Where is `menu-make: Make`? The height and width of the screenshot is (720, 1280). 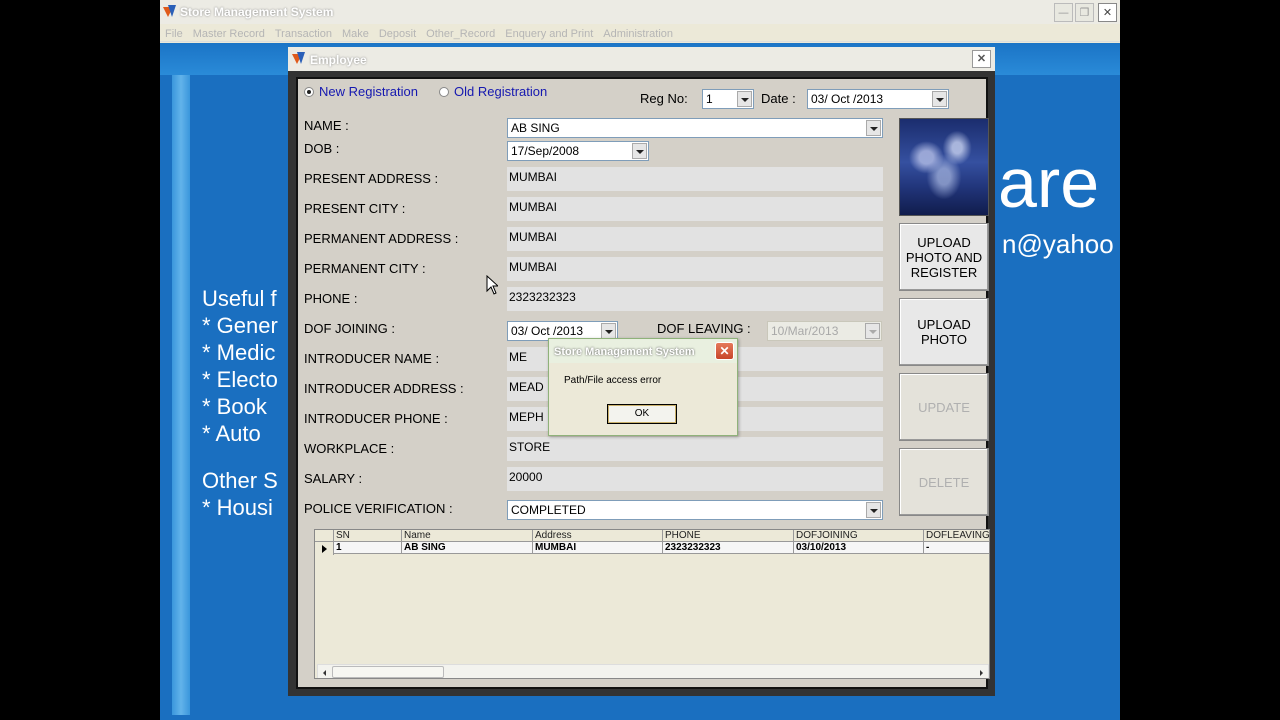 menu-make: Make is located at coordinates (355, 34).